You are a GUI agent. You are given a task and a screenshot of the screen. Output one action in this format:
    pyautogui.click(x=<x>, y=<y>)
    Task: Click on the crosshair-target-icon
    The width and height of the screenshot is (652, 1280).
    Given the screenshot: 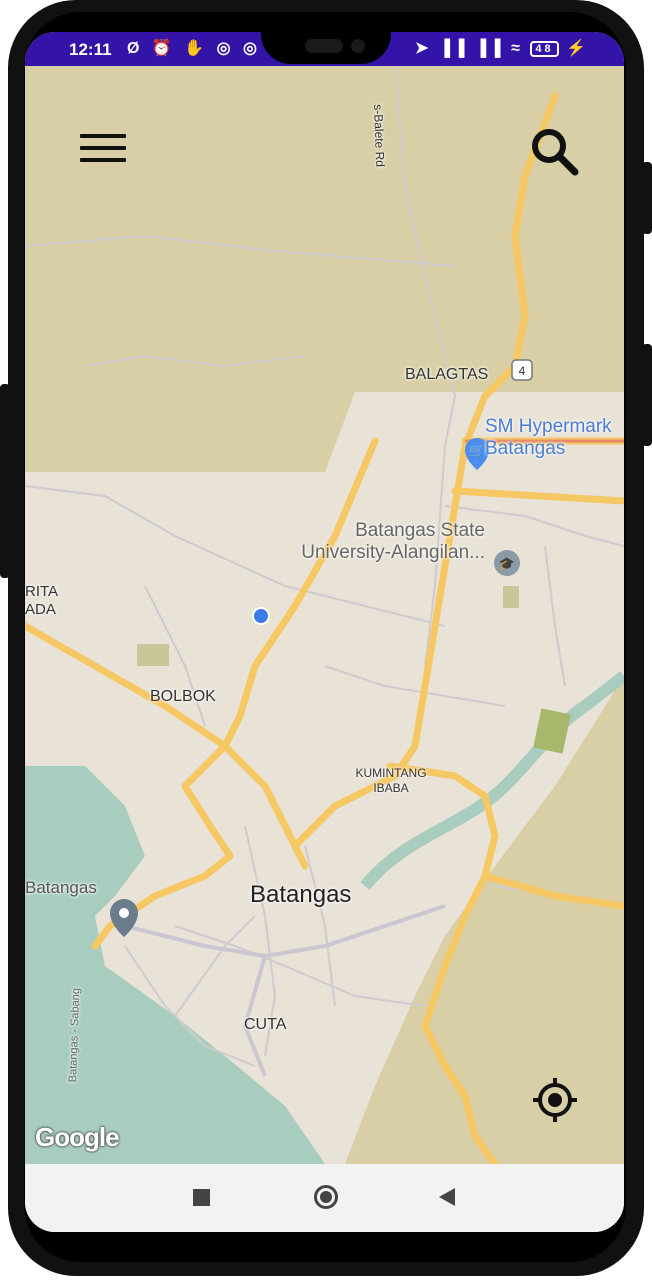 What is the action you would take?
    pyautogui.click(x=555, y=1100)
    